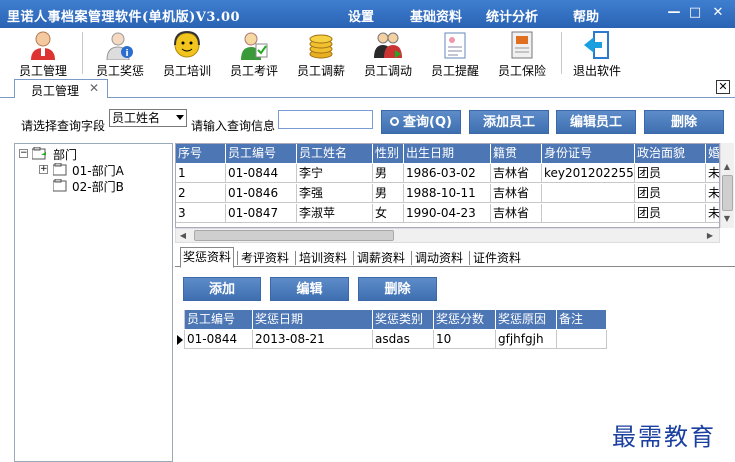 The image size is (735, 462). Describe the element at coordinates (710, 236) in the screenshot. I see `scroll-right-icon: ▶` at that location.